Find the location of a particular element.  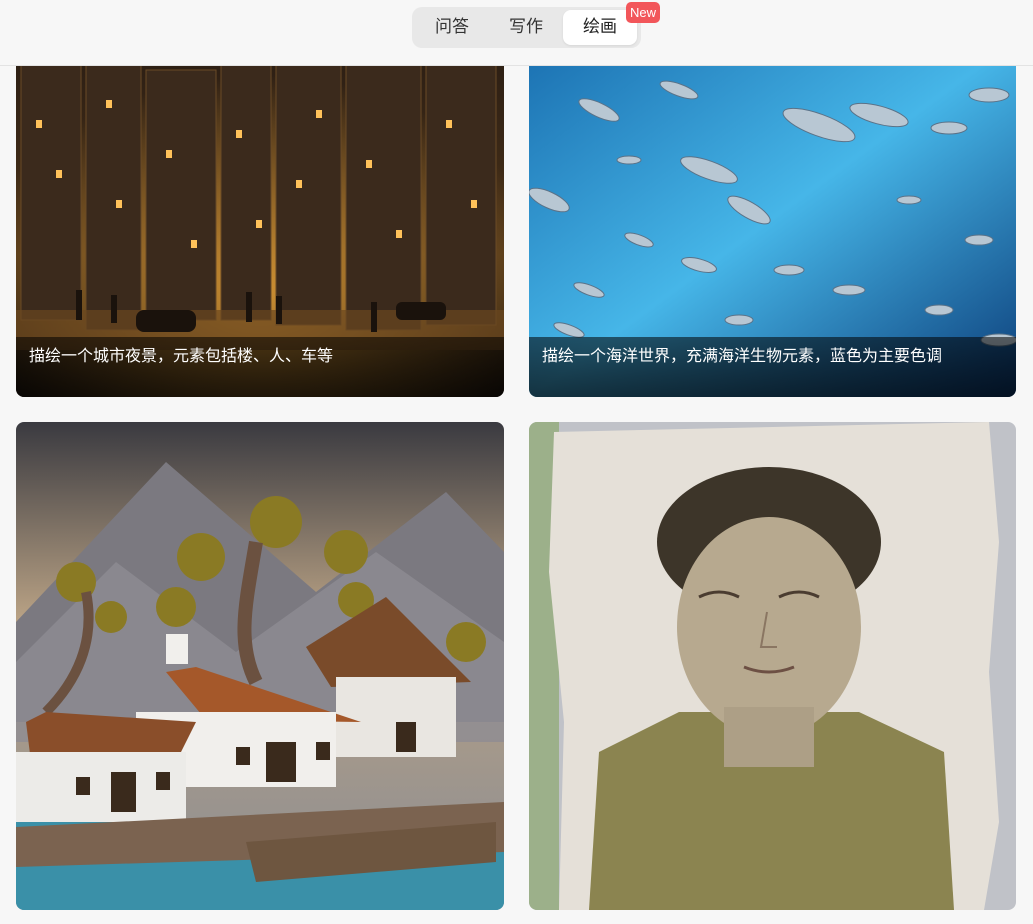

mode-tabs: 问答 写作 绘画 is located at coordinates (526, 27).